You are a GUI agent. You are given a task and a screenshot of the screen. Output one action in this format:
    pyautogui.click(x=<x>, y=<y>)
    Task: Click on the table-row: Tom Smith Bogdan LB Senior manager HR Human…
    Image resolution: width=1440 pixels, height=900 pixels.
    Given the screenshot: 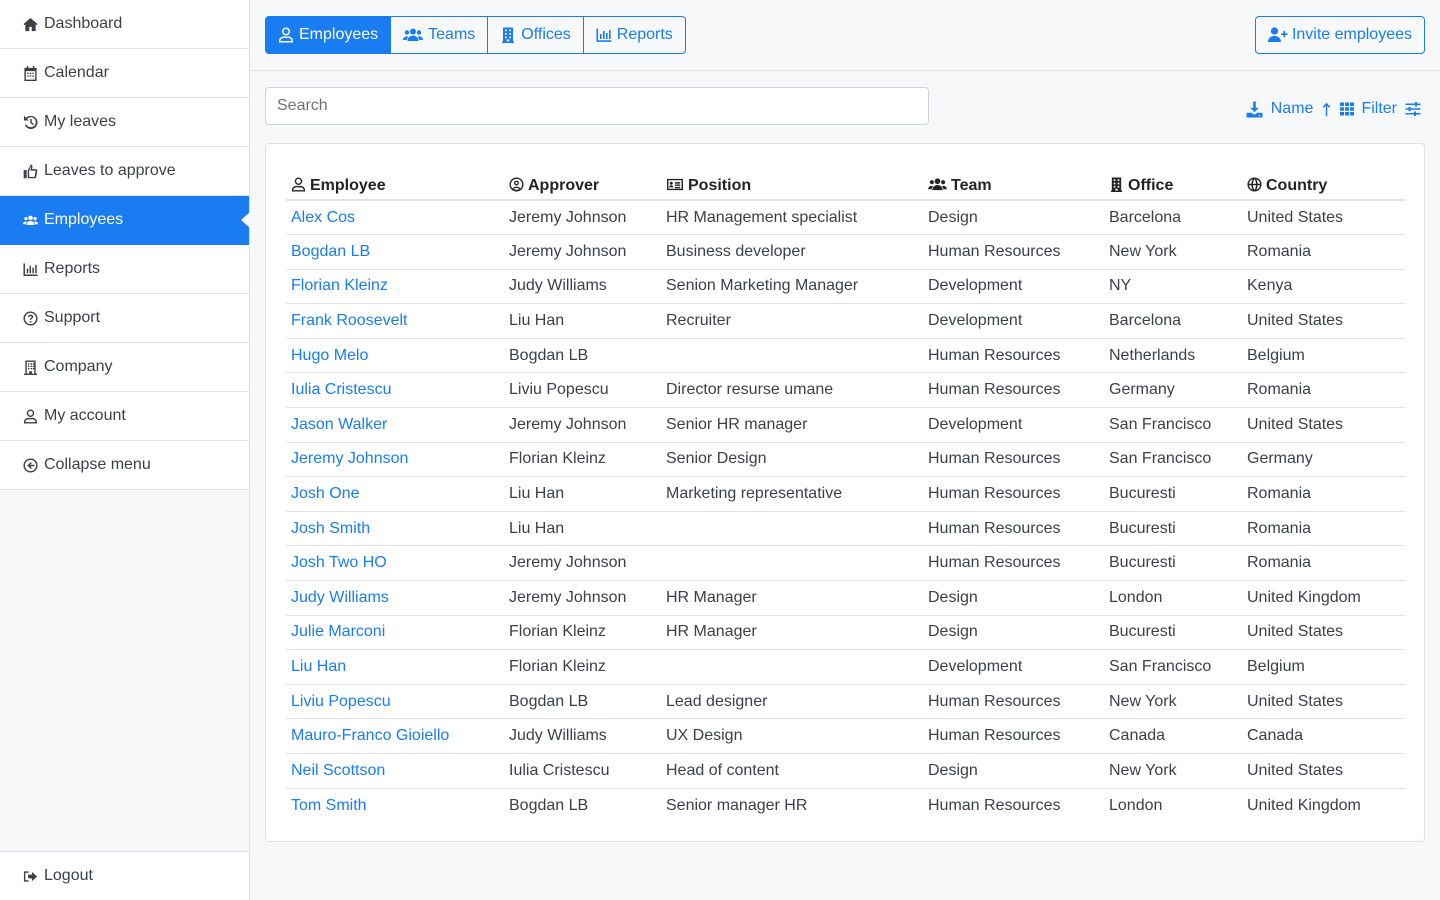 What is the action you would take?
    pyautogui.click(x=845, y=805)
    